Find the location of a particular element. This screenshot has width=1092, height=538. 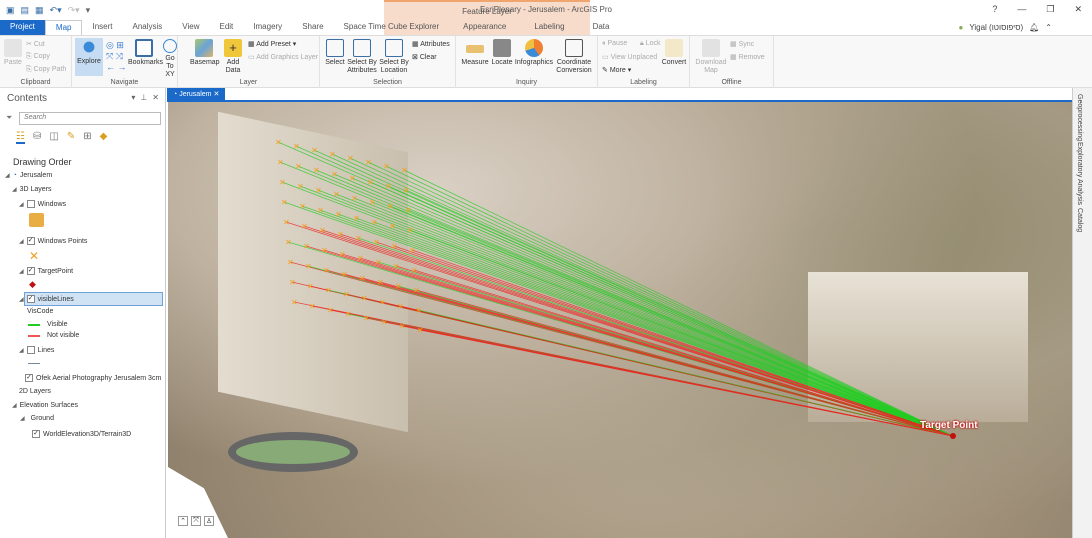

collapse-ribbon-icon: ⌃ is located at coordinates (1048, 27).